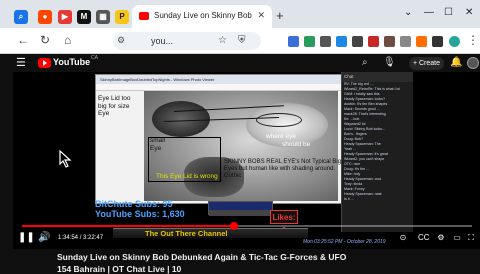  What do you see at coordinates (344, 242) in the screenshot?
I see `stream-datetime: Mon 03:25:52 PM - October 28, 2019` at bounding box center [344, 242].